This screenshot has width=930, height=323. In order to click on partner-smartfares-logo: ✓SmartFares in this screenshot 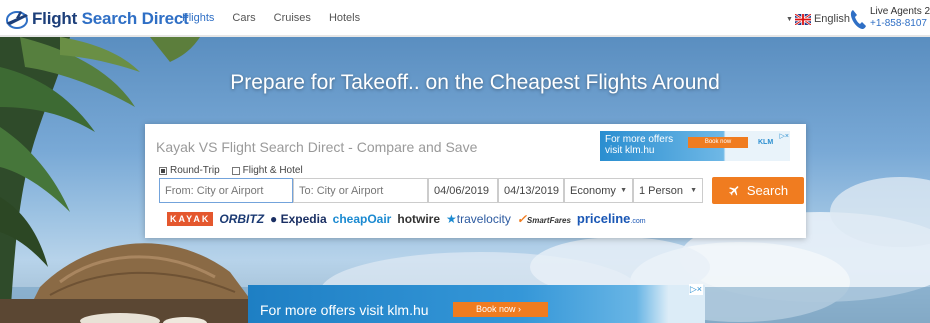, I will do `click(543, 218)`.